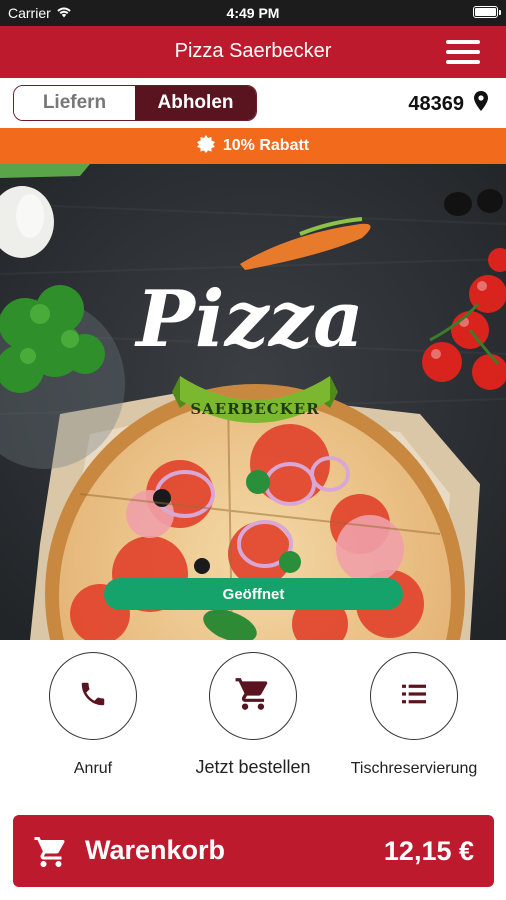  I want to click on status-bar: Carrier 4:49 PM, so click(253, 13).